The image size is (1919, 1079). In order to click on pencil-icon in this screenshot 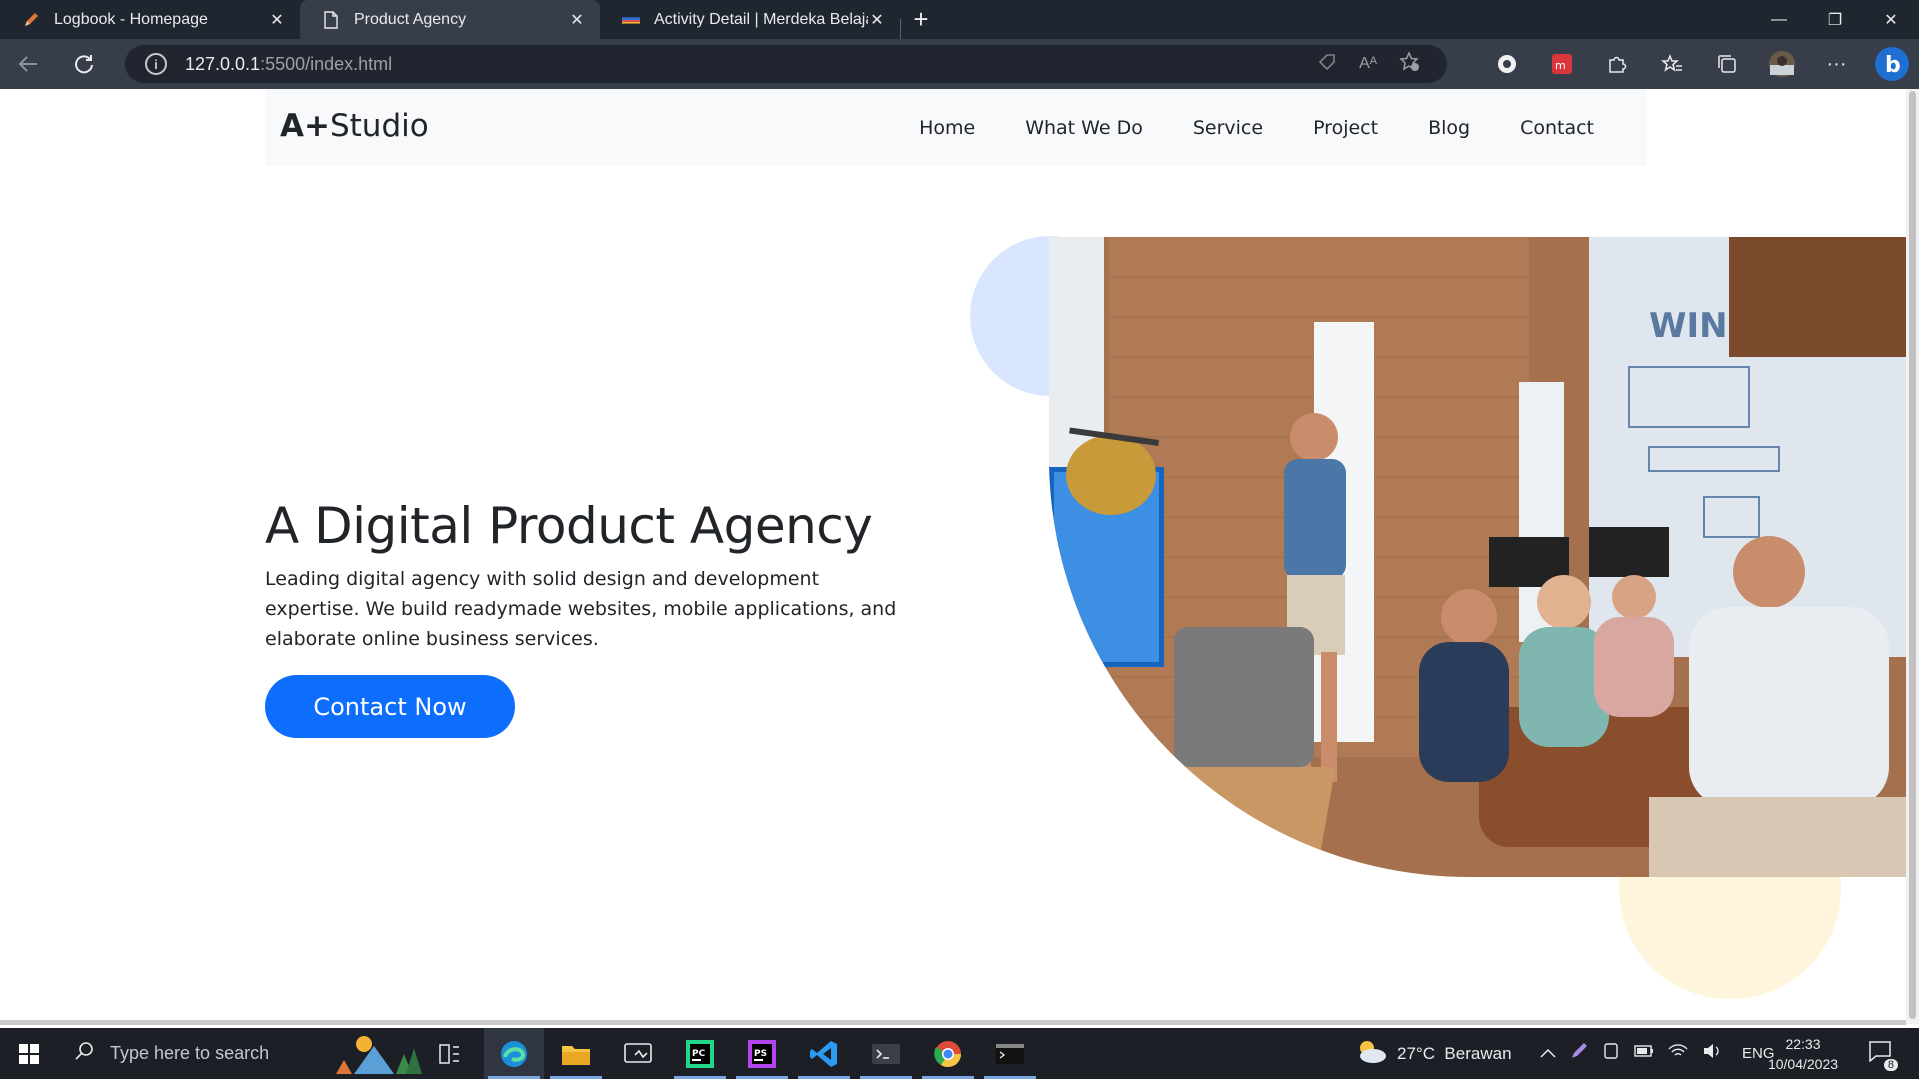, I will do `click(31, 20)`.